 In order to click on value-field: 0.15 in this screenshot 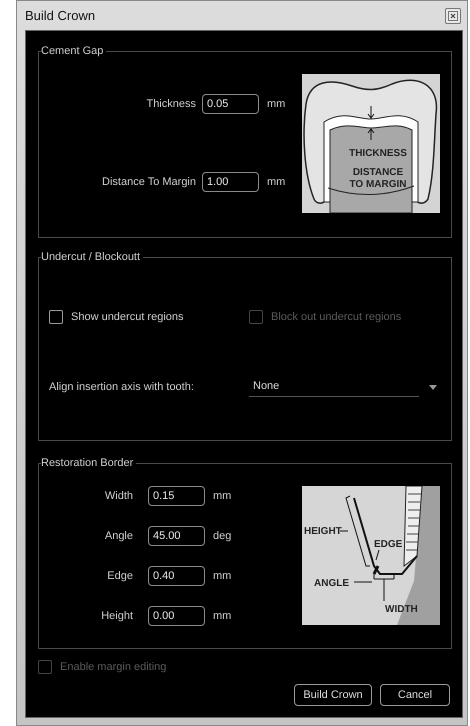, I will do `click(176, 496)`.